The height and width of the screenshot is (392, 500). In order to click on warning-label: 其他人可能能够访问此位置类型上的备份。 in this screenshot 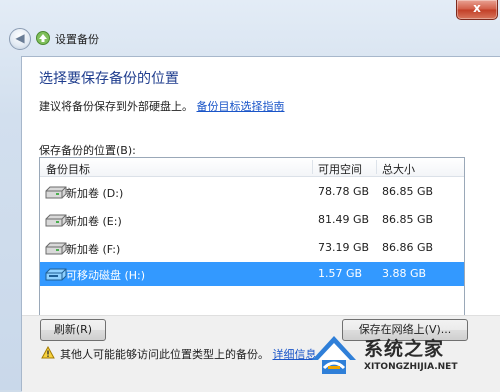, I will do `click(164, 354)`.